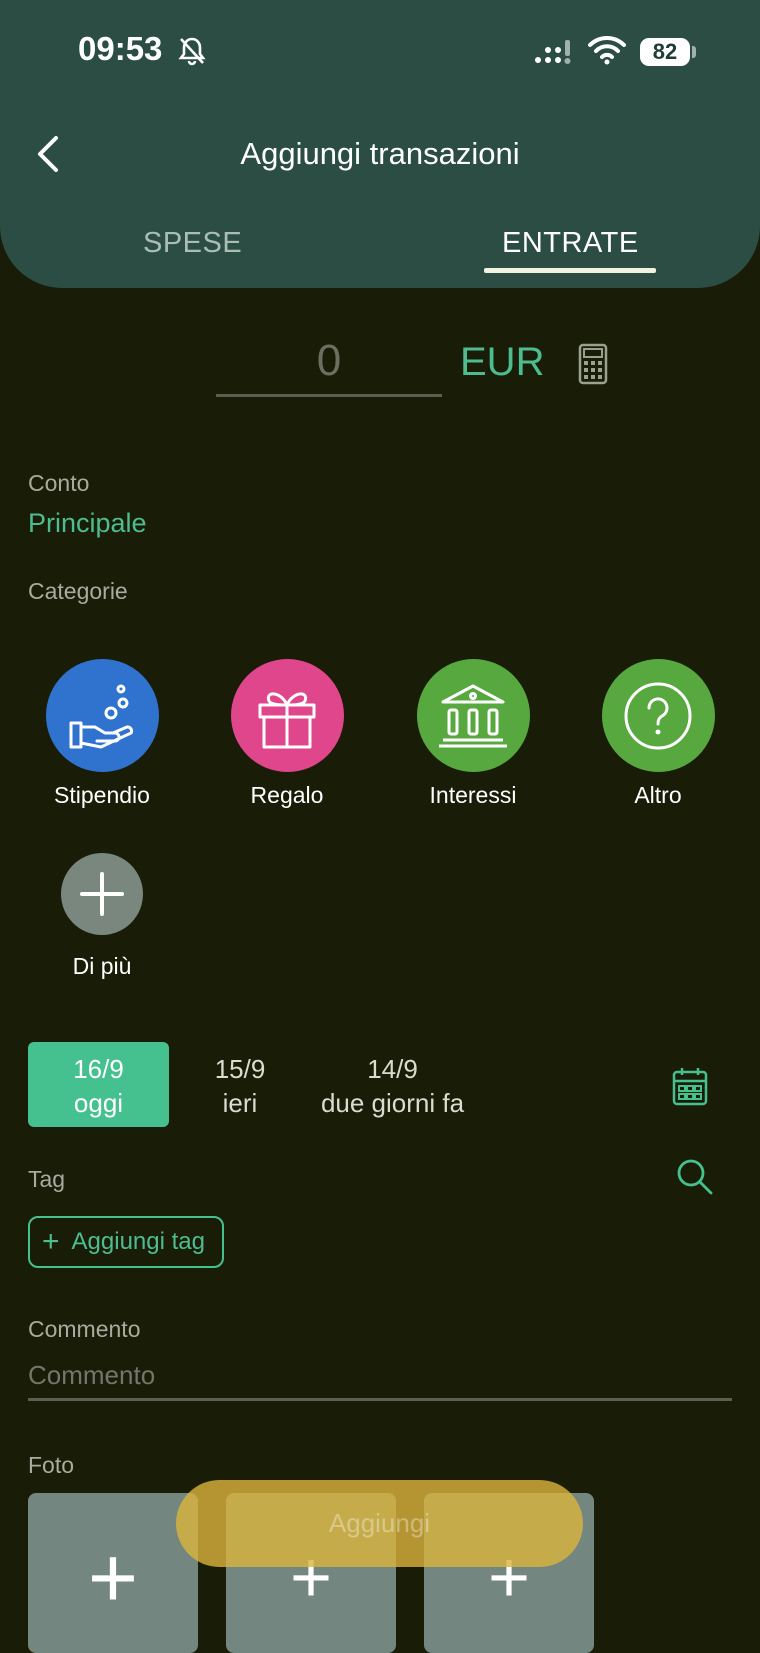 This screenshot has width=760, height=1653. I want to click on question-icon, so click(658, 715).